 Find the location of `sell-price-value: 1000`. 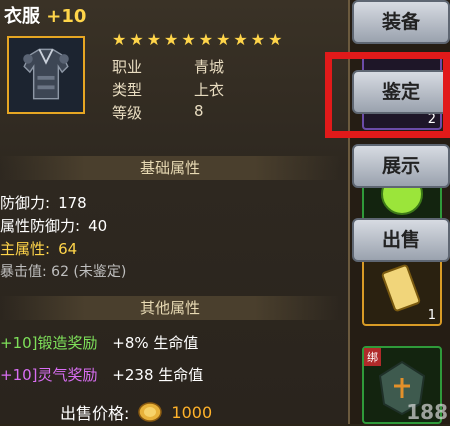

sell-price-value: 1000 is located at coordinates (192, 412).